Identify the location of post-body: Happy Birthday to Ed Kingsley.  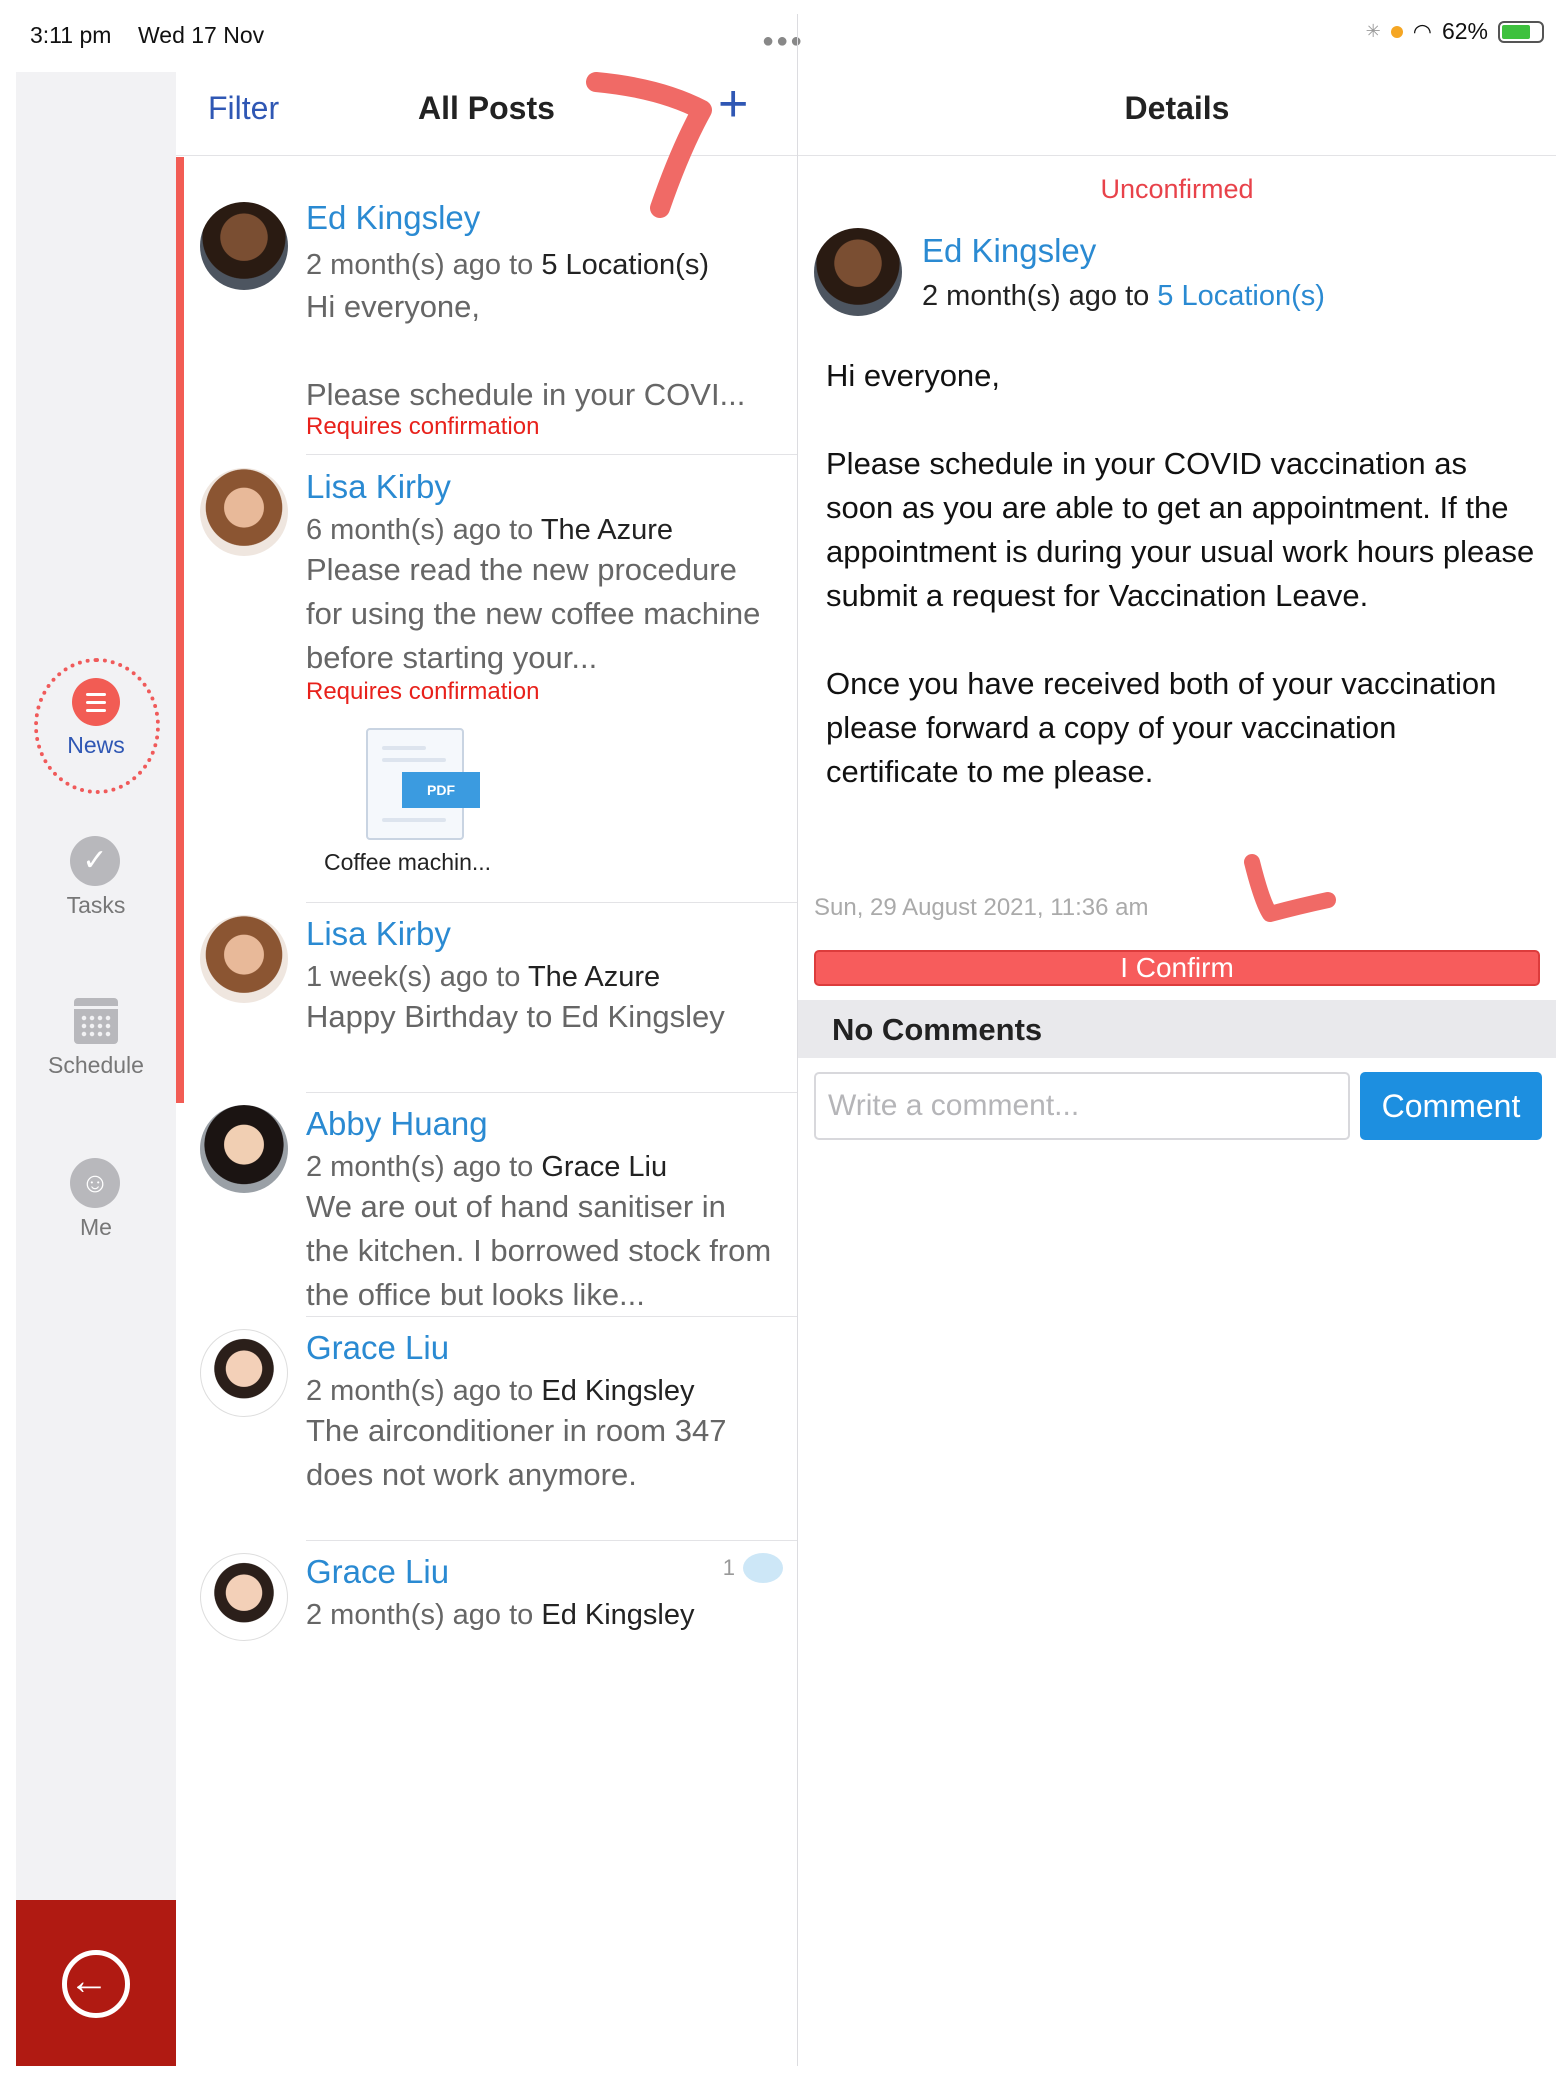
(515, 1016).